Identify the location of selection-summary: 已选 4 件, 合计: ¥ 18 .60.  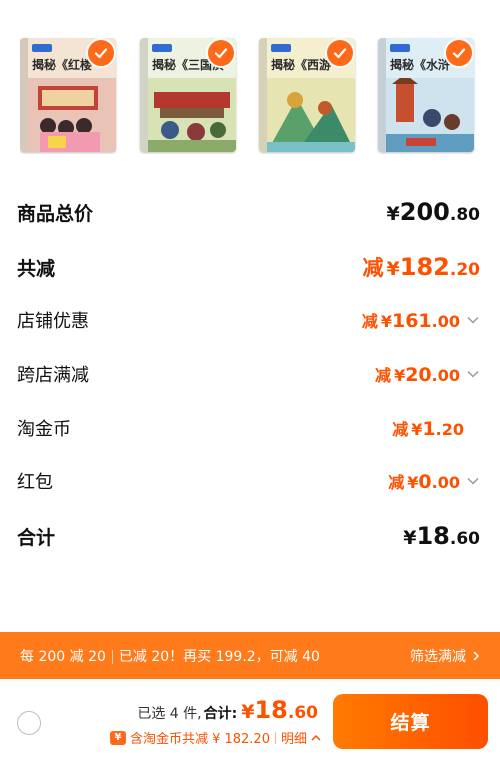
(227, 710).